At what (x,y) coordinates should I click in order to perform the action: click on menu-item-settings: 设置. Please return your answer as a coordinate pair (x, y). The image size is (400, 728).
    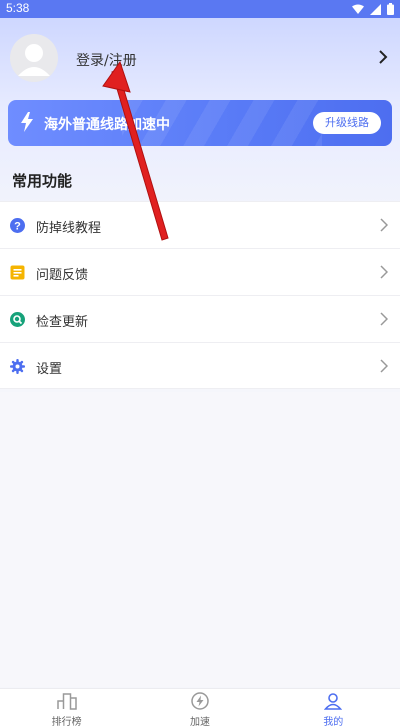
    Looking at the image, I should click on (200, 365).